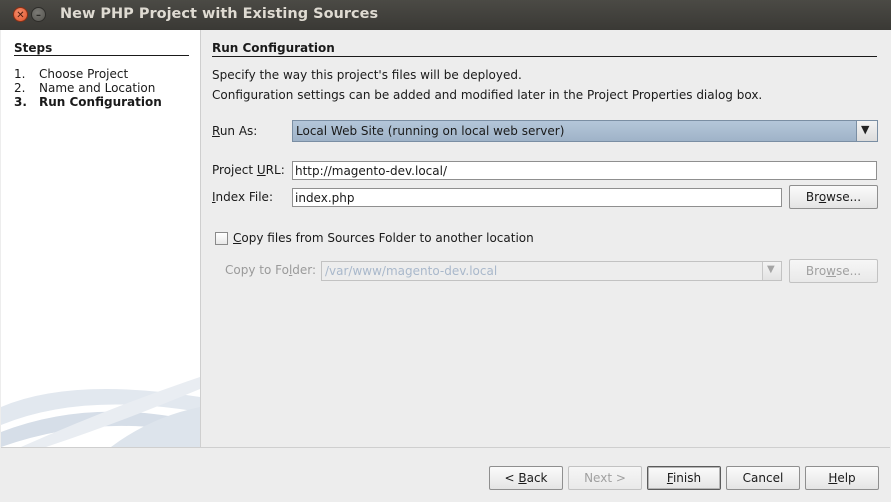  What do you see at coordinates (842, 478) in the screenshot?
I see `help-button: Help` at bounding box center [842, 478].